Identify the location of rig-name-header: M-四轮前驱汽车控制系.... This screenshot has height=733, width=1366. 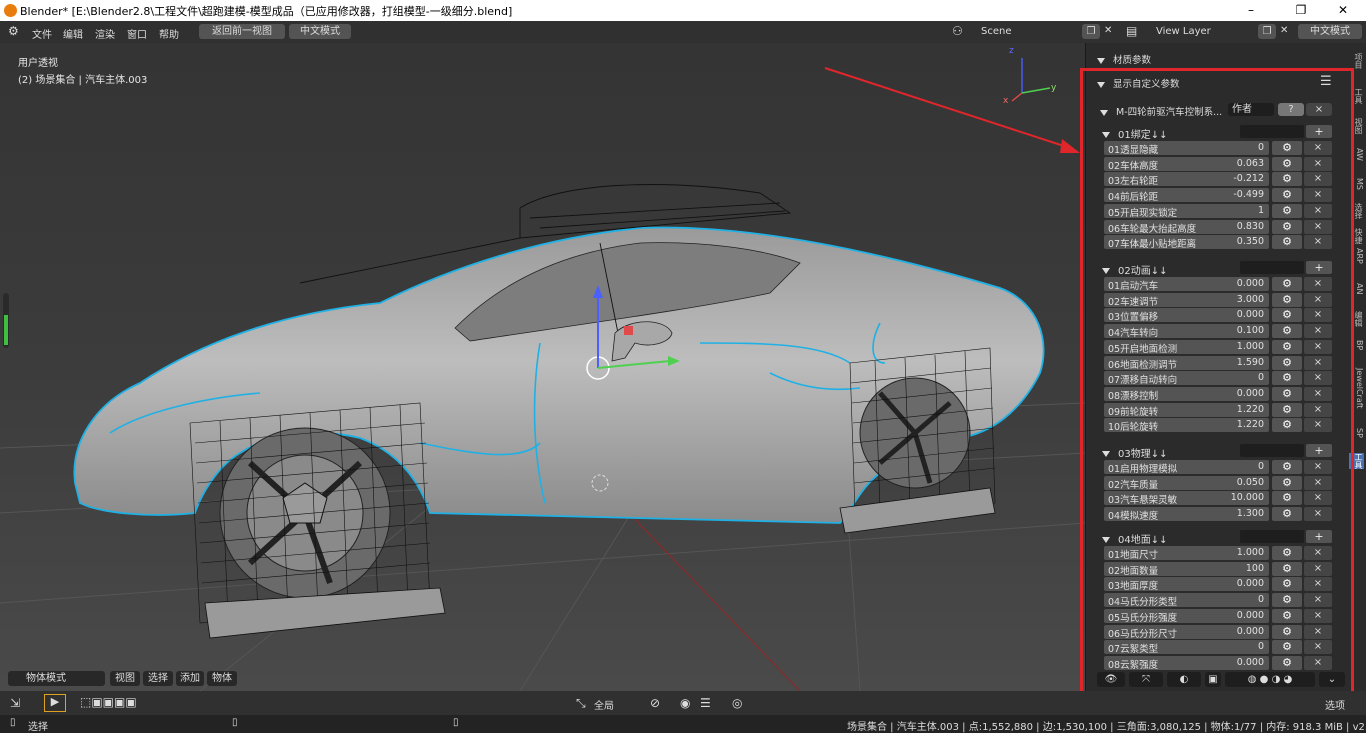
(1161, 111).